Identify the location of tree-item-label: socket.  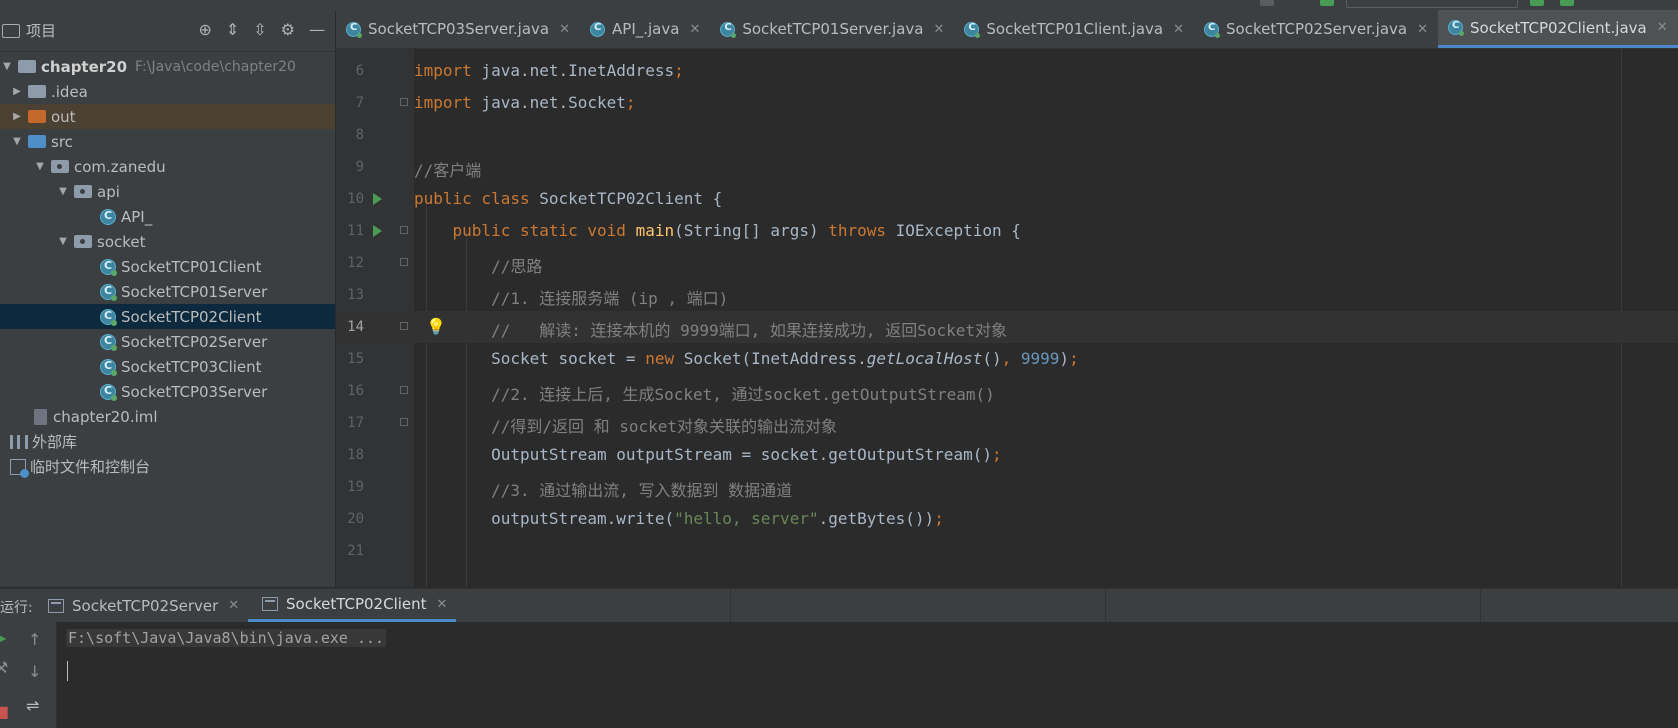
(121, 241).